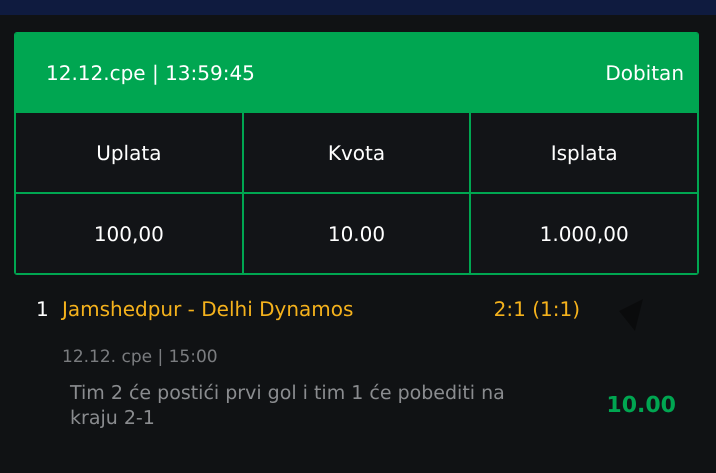  What do you see at coordinates (140, 357) in the screenshot?
I see `match-date: 12.12. cpe | 15:00` at bounding box center [140, 357].